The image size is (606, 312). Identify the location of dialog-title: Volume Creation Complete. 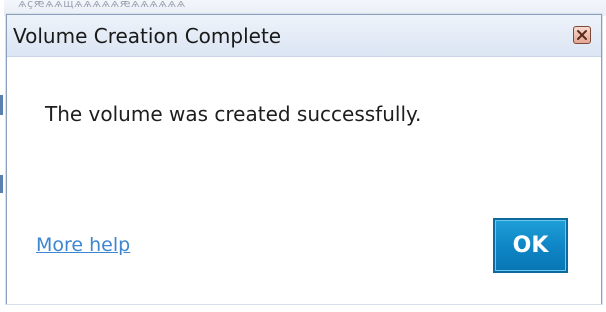
(147, 36).